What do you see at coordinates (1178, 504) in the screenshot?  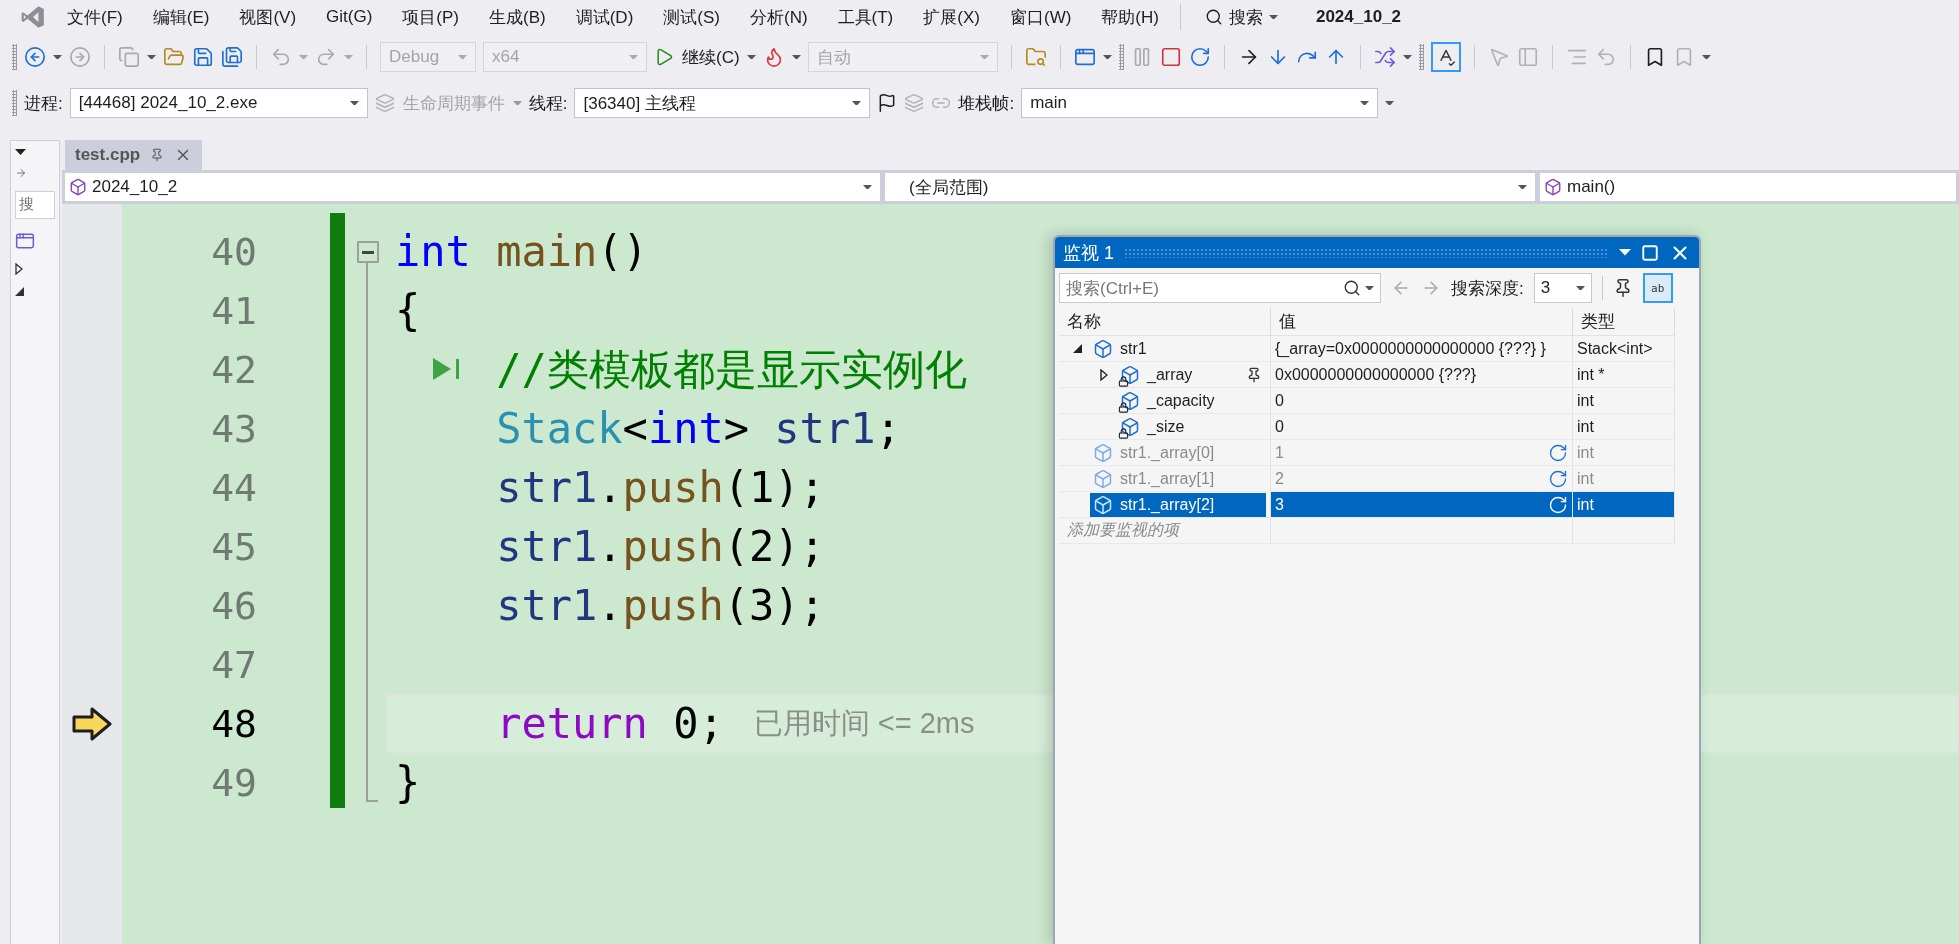 I see `watch-name: str1._array[2]` at bounding box center [1178, 504].